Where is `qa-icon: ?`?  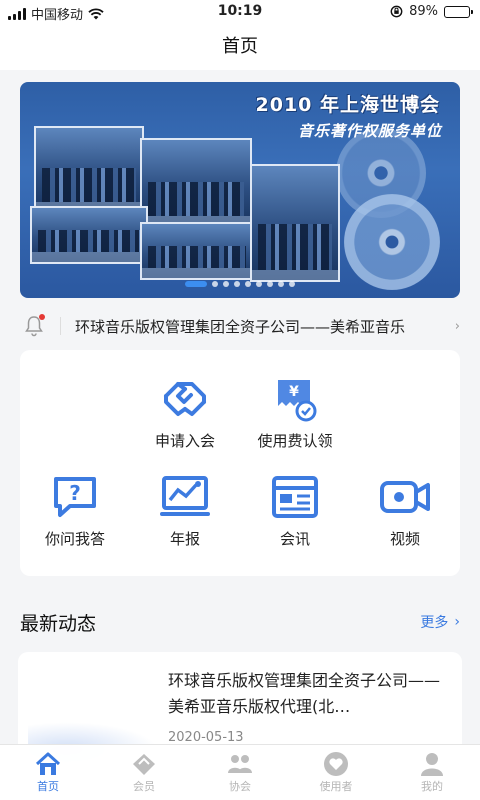 qa-icon: ? is located at coordinates (75, 497).